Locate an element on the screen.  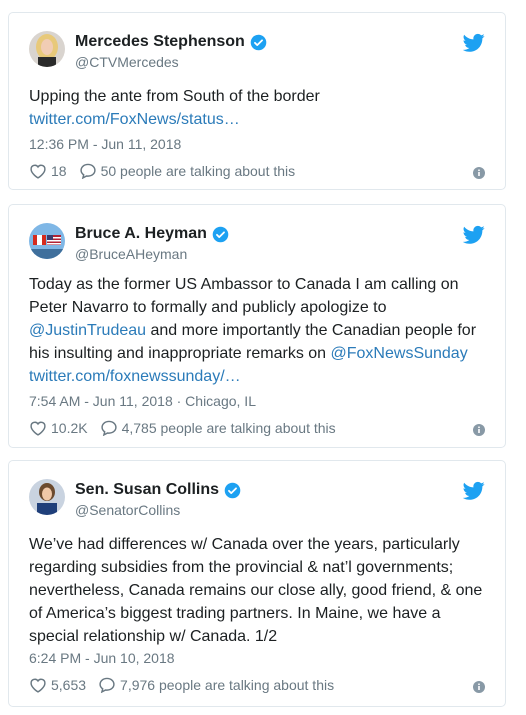
tweet-timestamp: 12:36 PM - Jun 11, 2018 is located at coordinates (105, 144).